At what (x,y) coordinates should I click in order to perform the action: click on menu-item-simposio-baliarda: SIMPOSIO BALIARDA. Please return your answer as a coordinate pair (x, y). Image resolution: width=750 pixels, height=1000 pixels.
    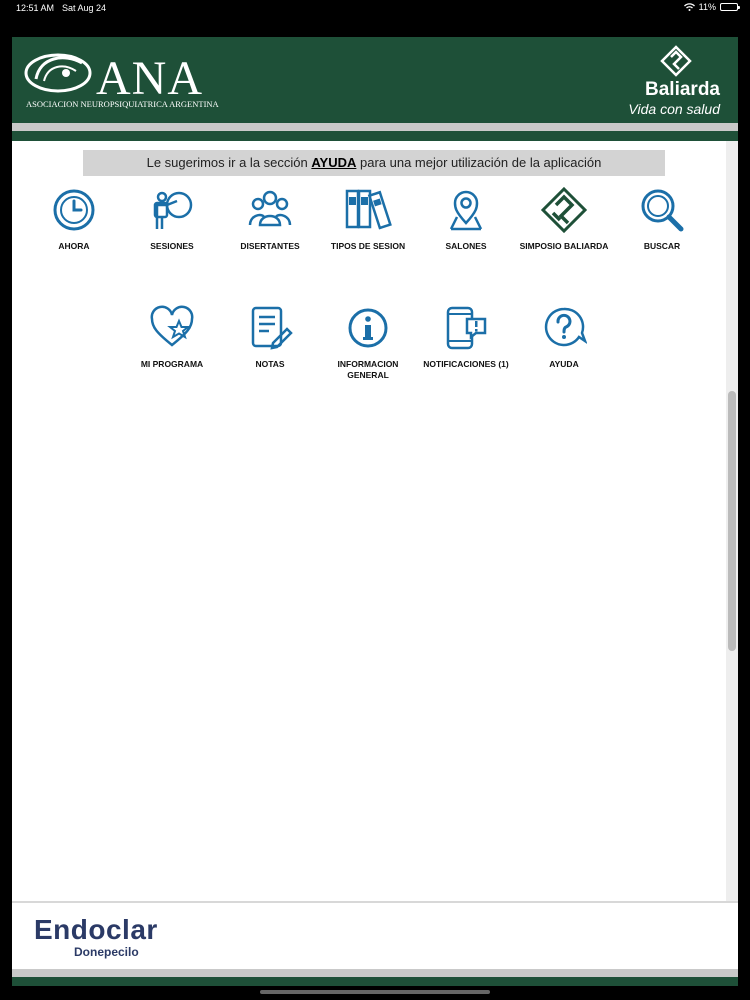
    Looking at the image, I should click on (564, 219).